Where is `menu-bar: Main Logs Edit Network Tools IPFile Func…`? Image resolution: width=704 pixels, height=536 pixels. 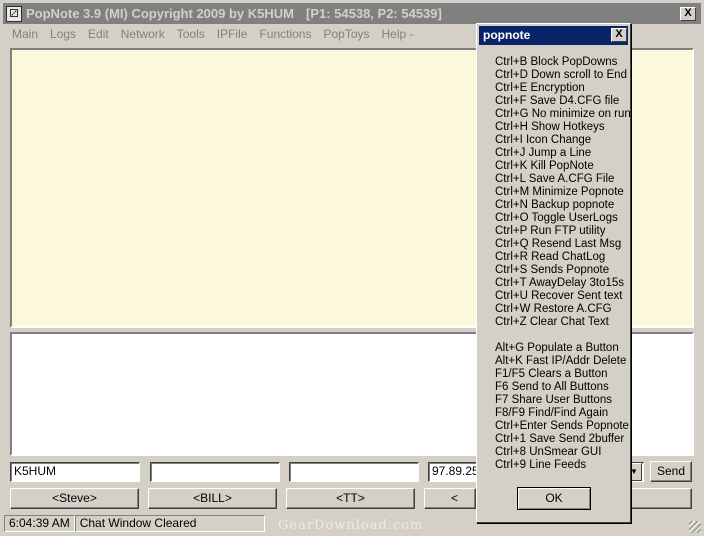
menu-bar: Main Logs Edit Network Tools IPFile Func… is located at coordinates (213, 35).